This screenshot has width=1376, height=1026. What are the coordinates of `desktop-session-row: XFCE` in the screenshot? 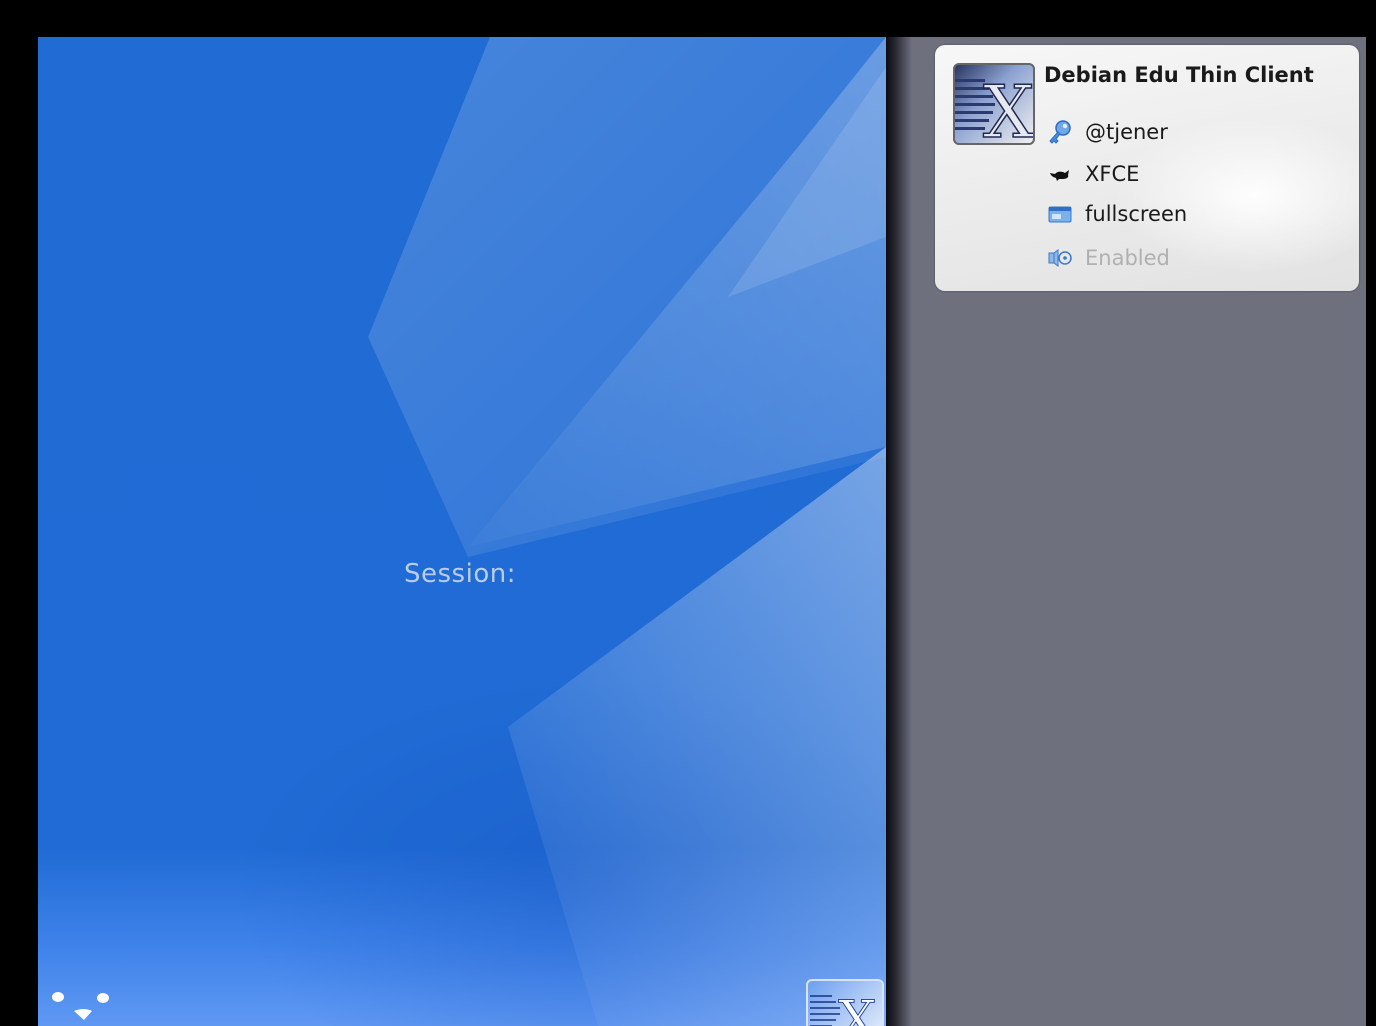 It's located at (1093, 174).